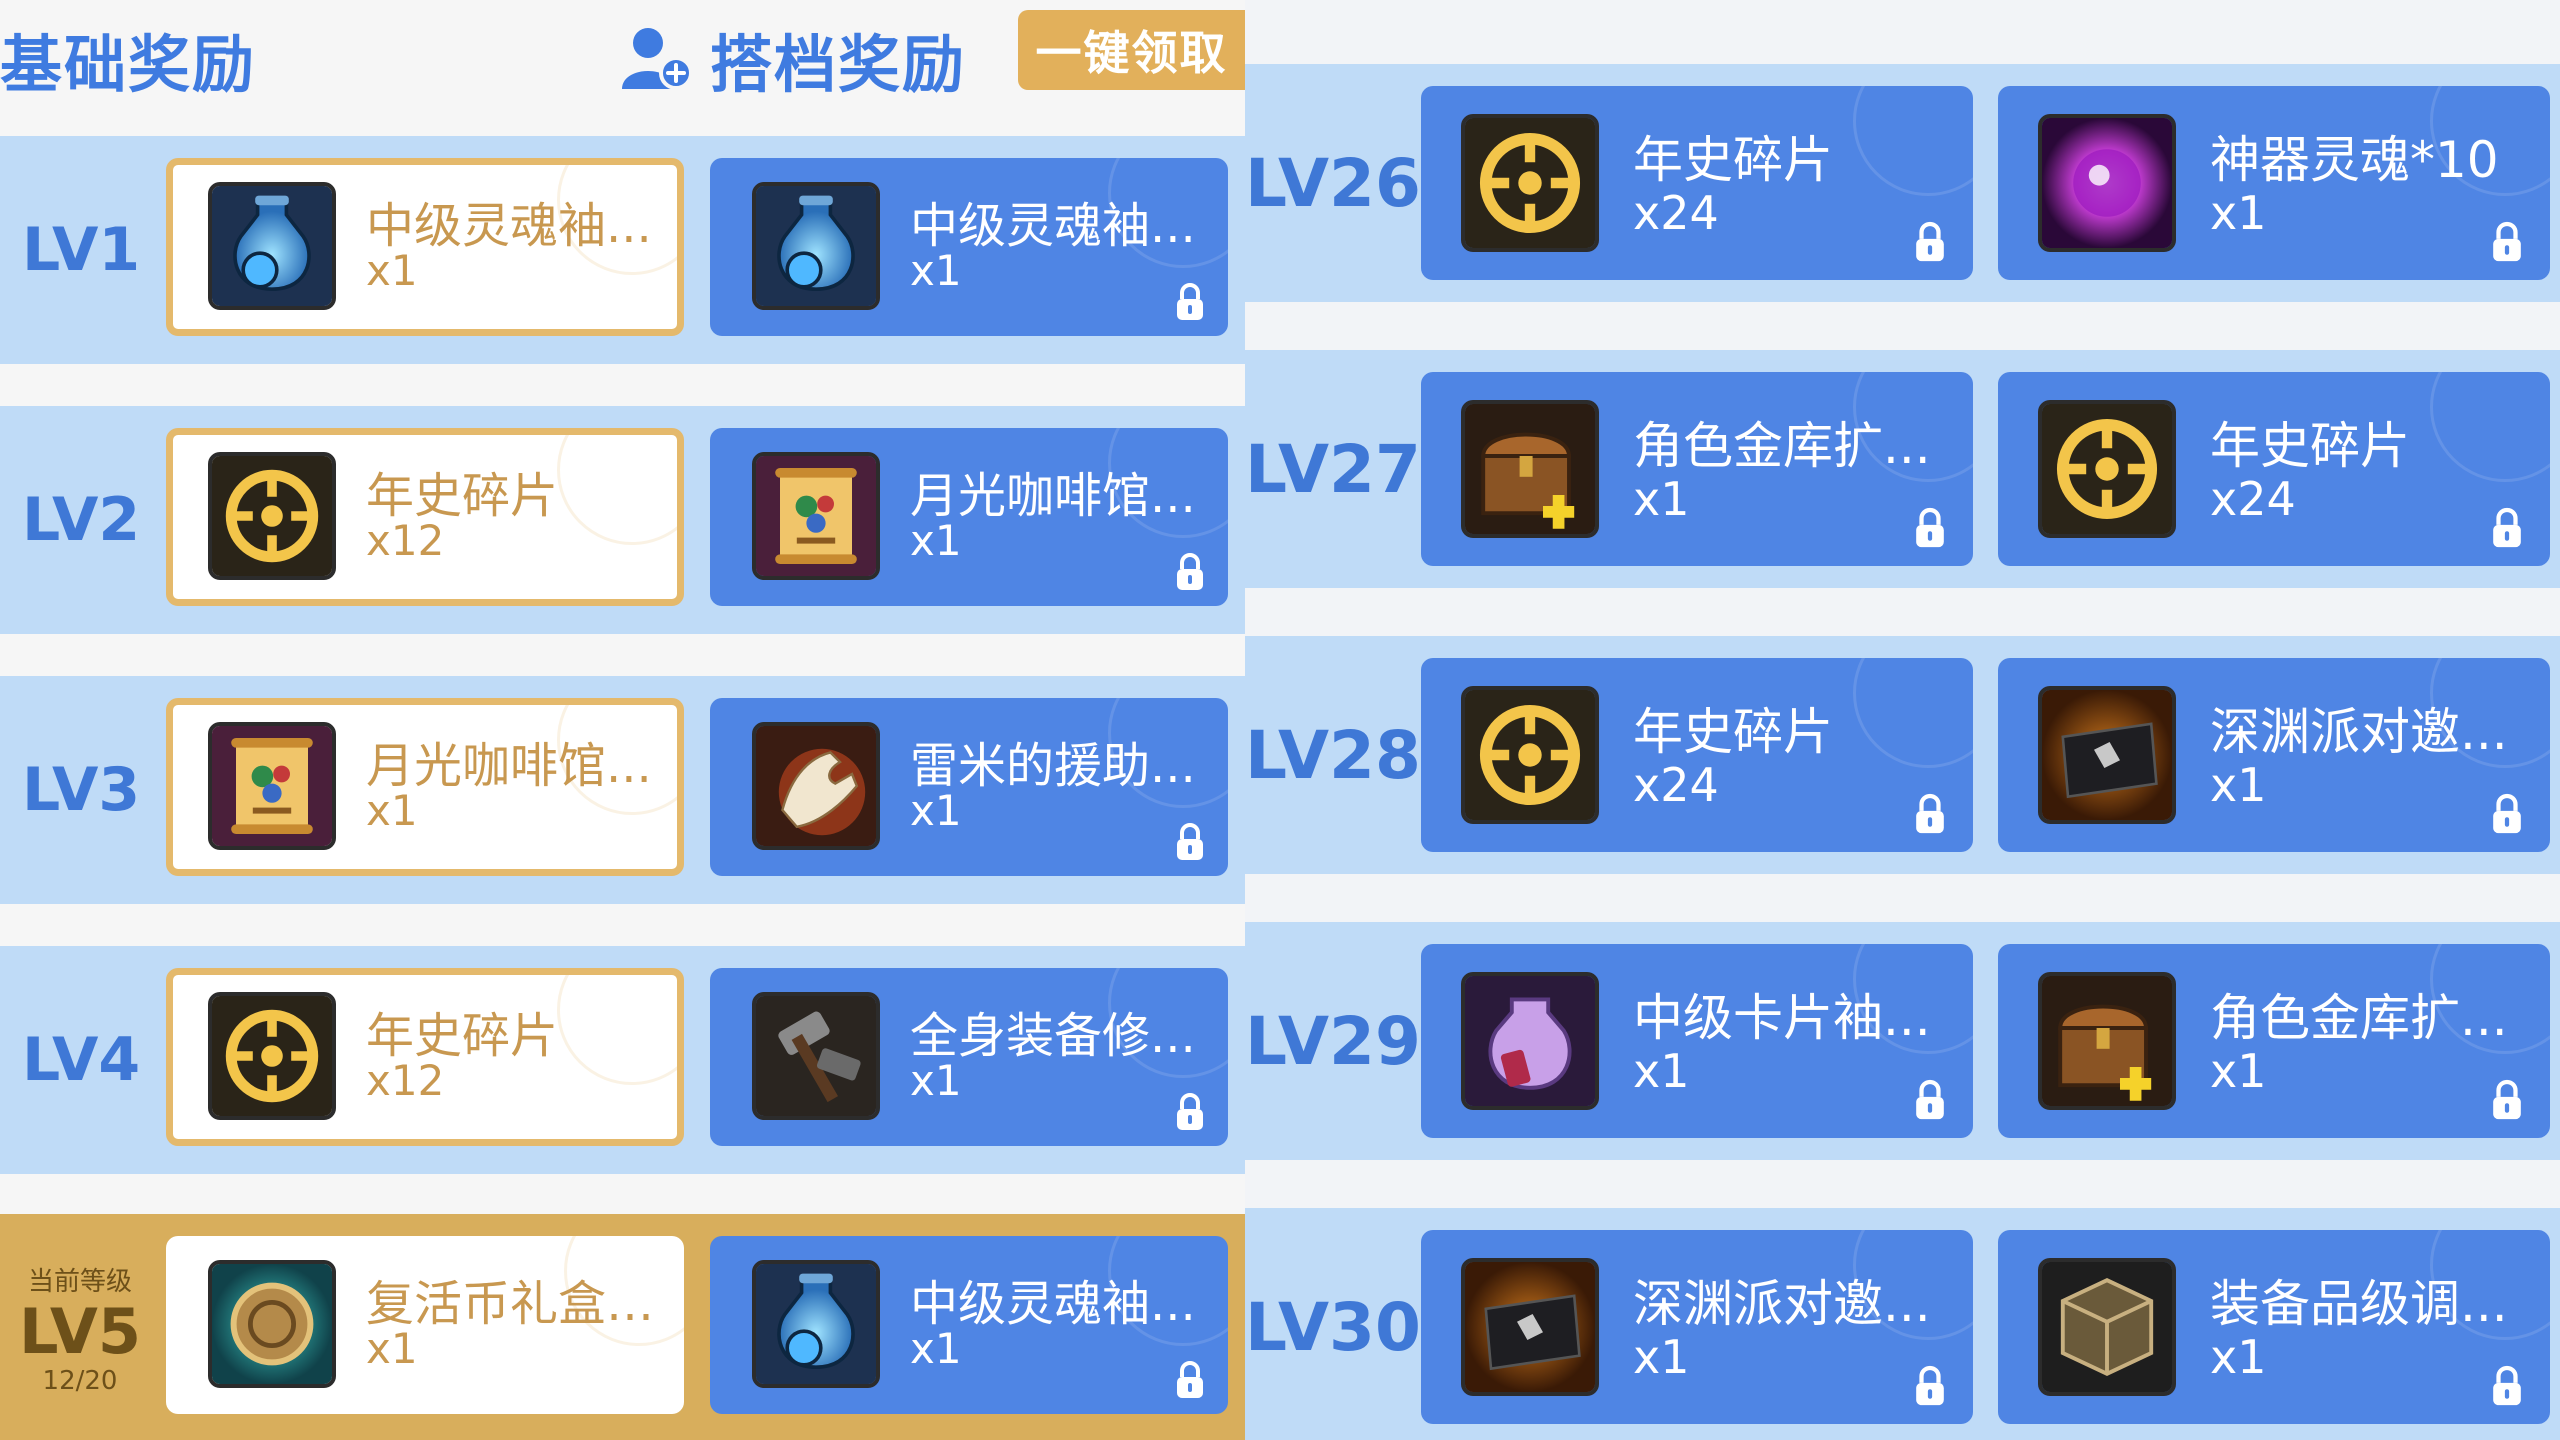 The width and height of the screenshot is (2560, 1440). What do you see at coordinates (81, 1060) in the screenshot?
I see `level-label: LV4` at bounding box center [81, 1060].